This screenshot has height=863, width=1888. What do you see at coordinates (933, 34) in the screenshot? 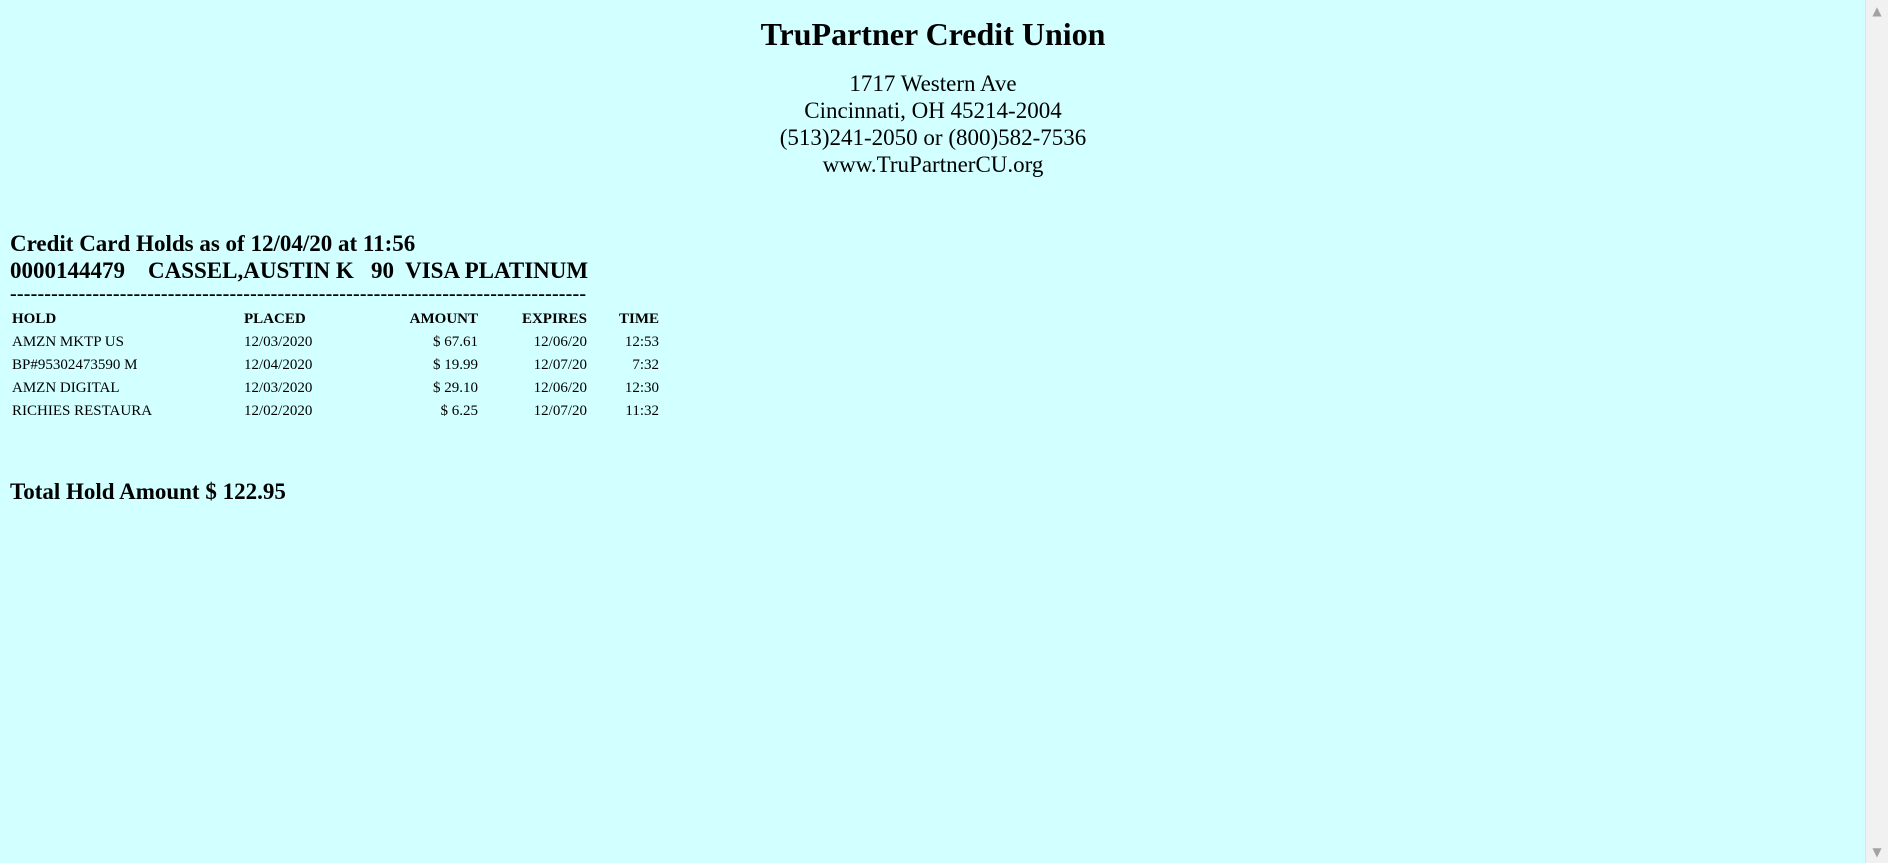
I see `credit-union-name: TruPartner Credit Union` at bounding box center [933, 34].